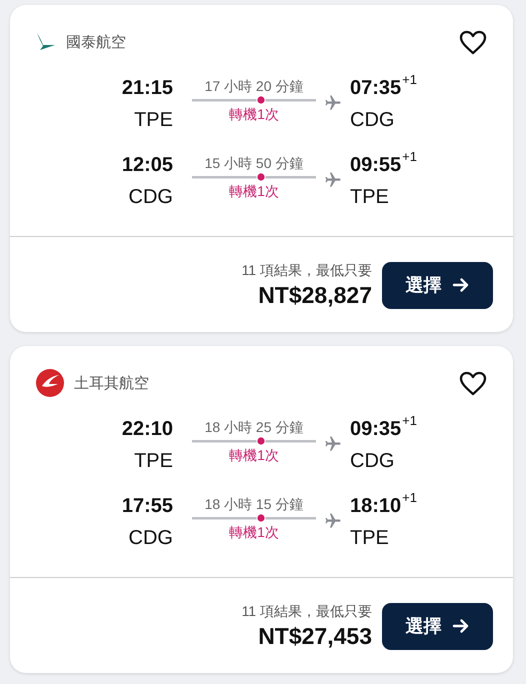 This screenshot has height=684, width=526. I want to click on departure-time: 17:55, so click(147, 506).